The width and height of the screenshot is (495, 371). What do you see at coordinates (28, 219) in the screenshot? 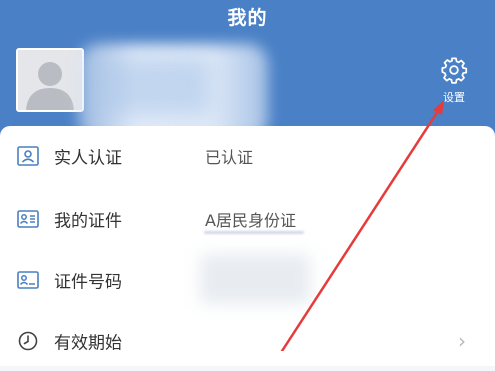
I see `id-card-icon` at bounding box center [28, 219].